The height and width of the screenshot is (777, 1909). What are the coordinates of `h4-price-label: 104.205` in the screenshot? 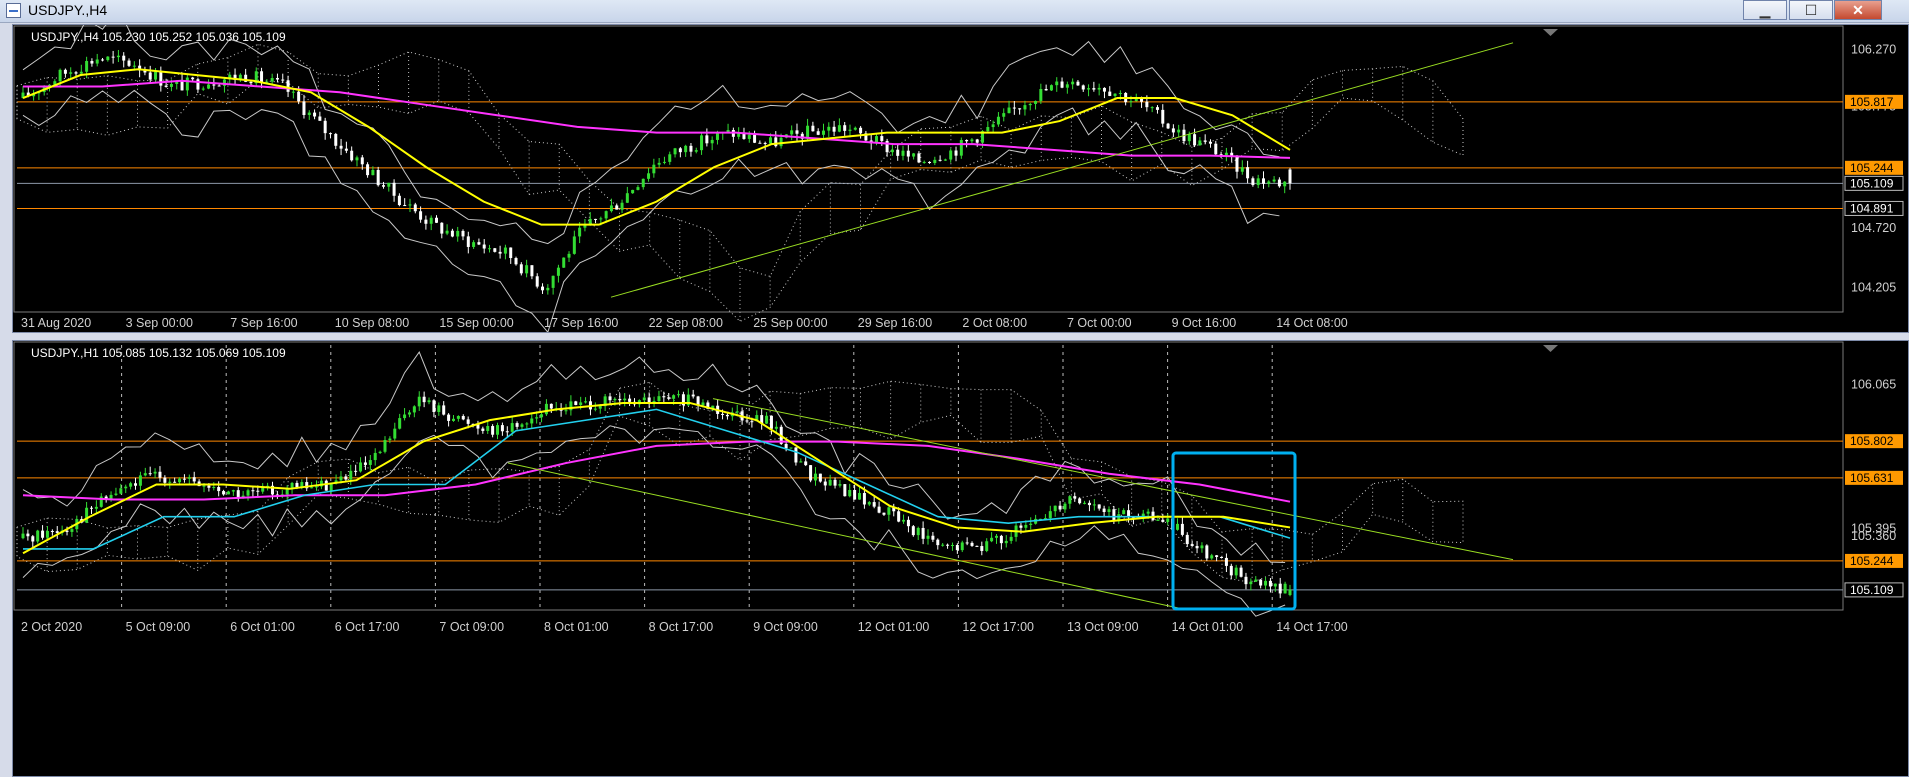 It's located at (1873, 287).